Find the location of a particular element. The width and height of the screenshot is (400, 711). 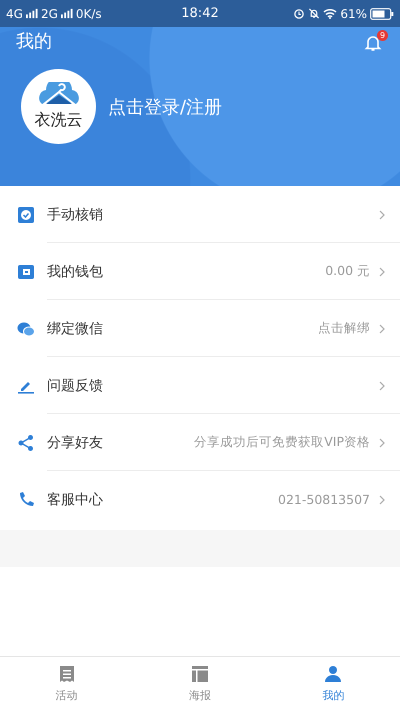

wallet-icon is located at coordinates (26, 271).